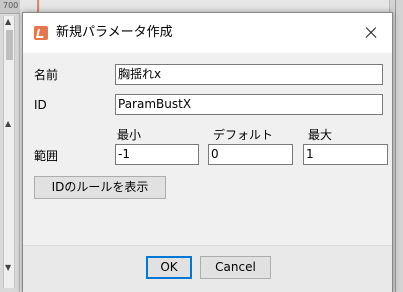 Image resolution: width=403 pixels, height=292 pixels. I want to click on default-value-field: 0, so click(250, 154).